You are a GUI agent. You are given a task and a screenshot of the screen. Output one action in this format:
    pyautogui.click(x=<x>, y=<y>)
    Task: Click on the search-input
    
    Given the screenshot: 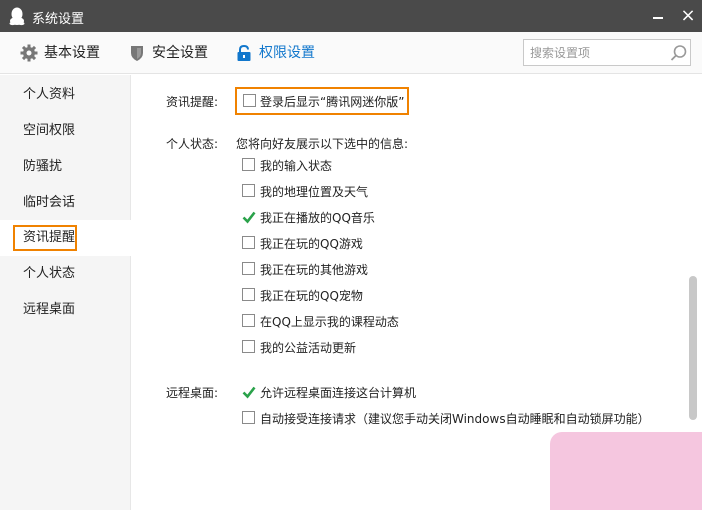 What is the action you would take?
    pyautogui.click(x=593, y=52)
    